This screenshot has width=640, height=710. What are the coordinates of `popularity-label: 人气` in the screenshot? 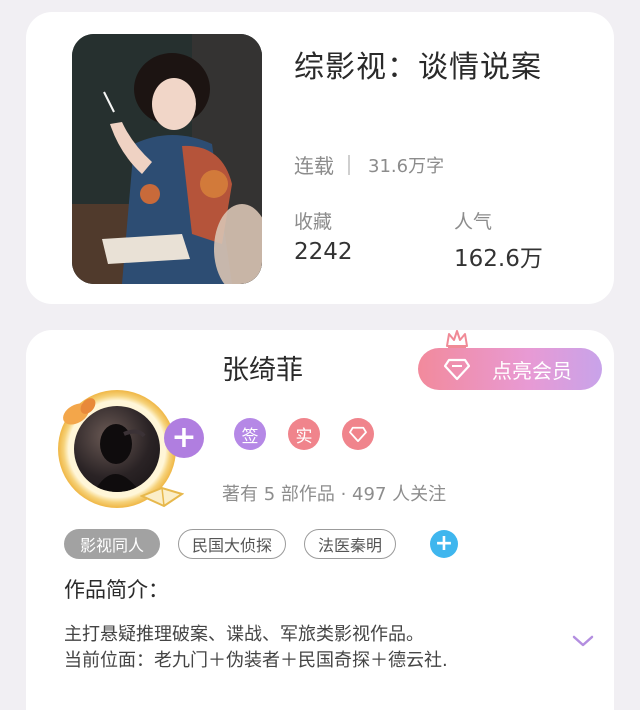 It's located at (473, 222).